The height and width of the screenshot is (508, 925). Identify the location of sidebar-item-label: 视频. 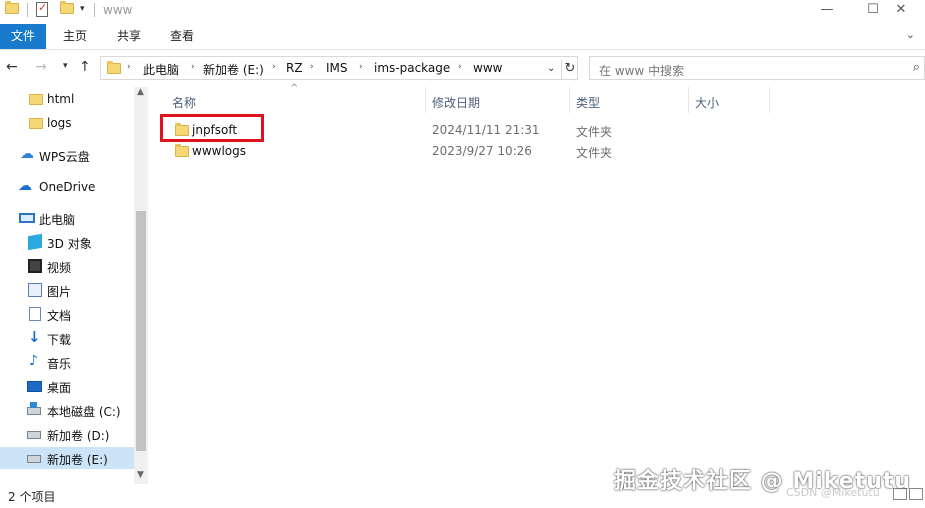
(59, 268).